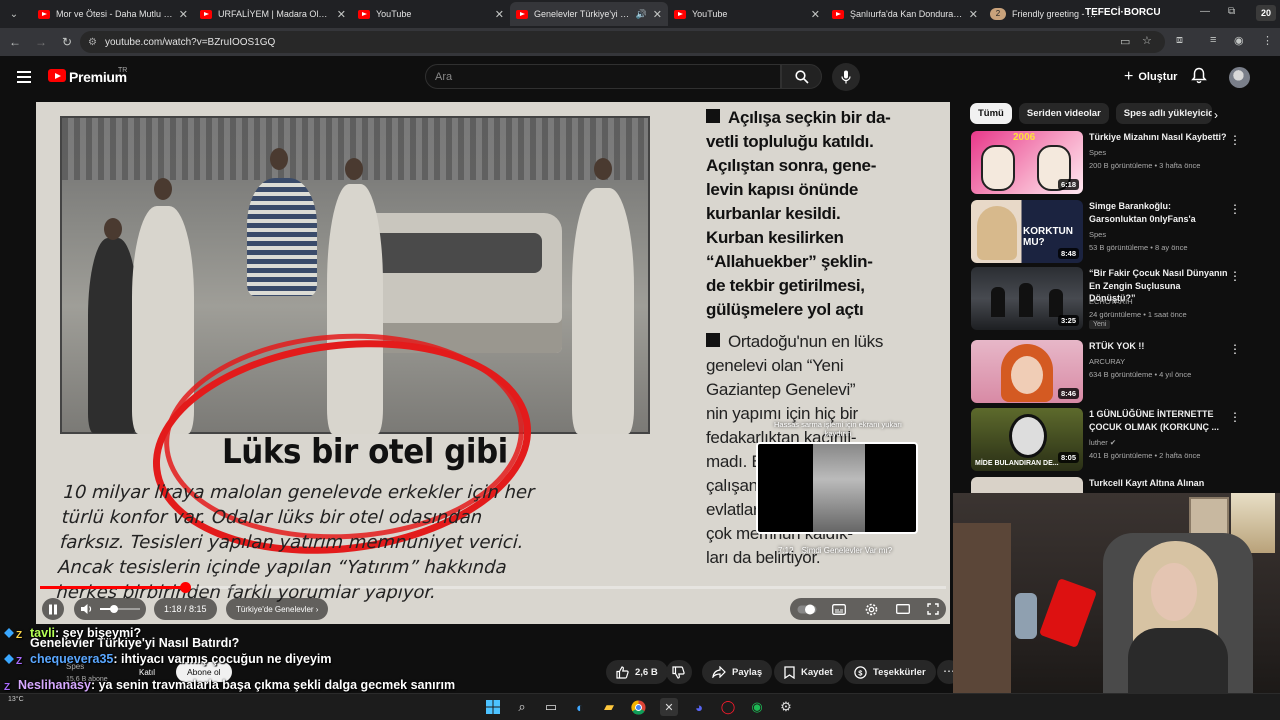 The width and height of the screenshot is (1280, 720). What do you see at coordinates (493, 707) in the screenshot?
I see `windows-start-icon` at bounding box center [493, 707].